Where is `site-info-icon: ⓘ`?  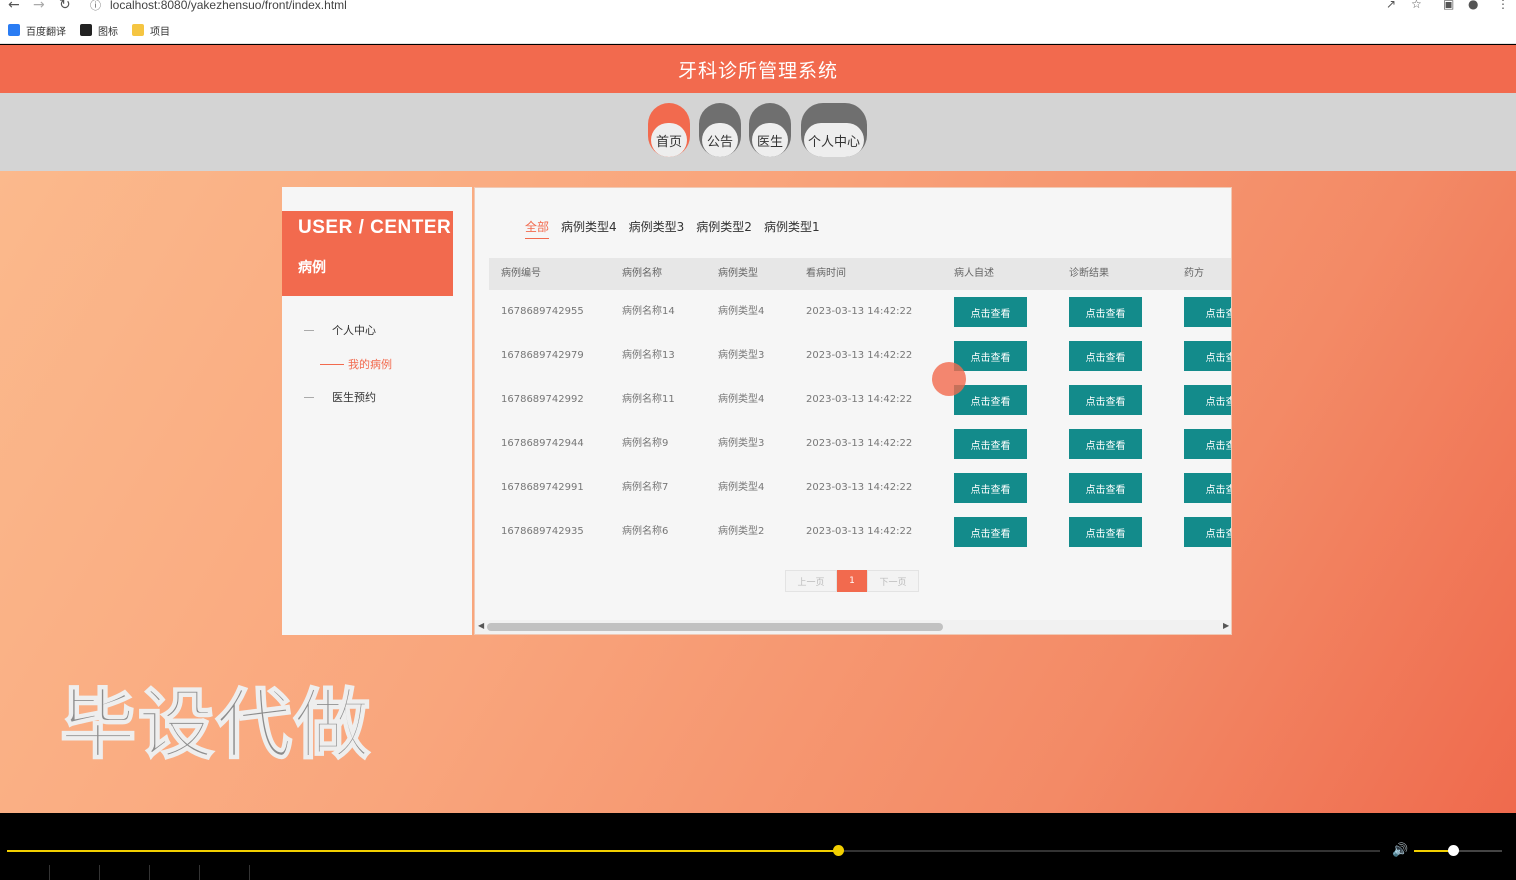
site-info-icon: ⓘ is located at coordinates (95, 6).